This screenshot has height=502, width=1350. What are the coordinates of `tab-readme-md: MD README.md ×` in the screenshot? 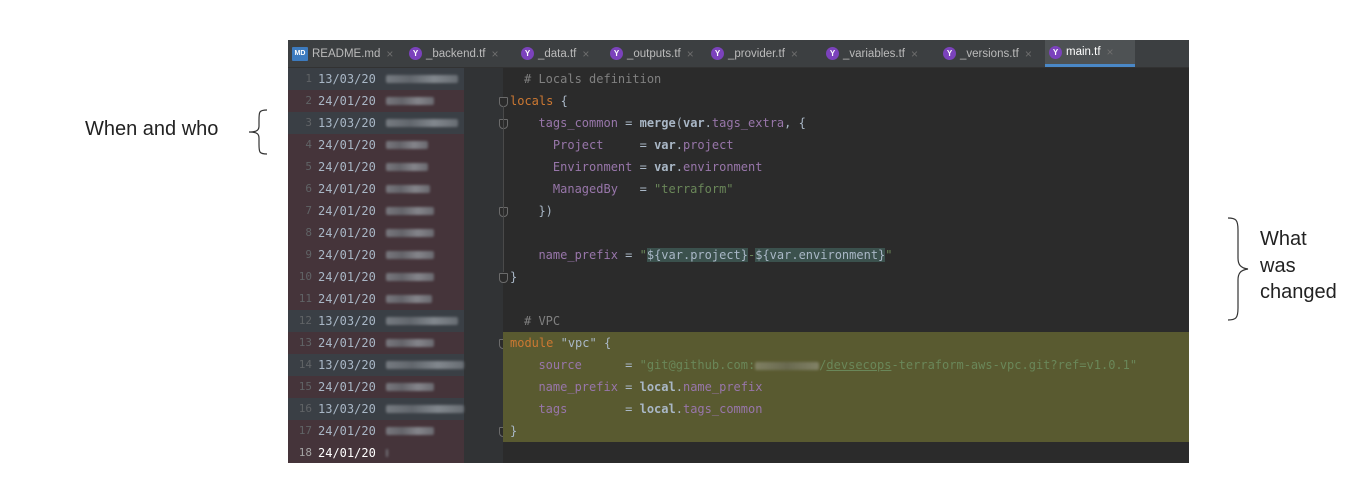 It's located at (346, 53).